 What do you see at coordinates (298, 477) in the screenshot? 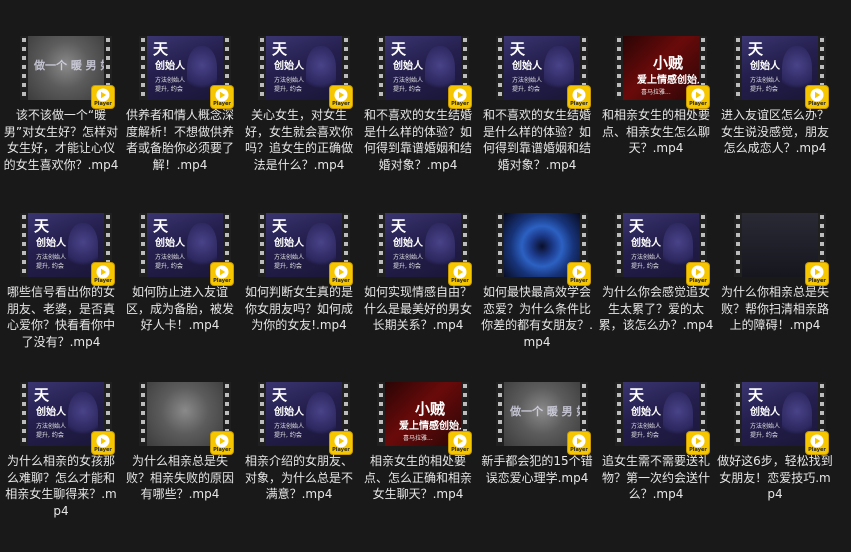
I see `file-name: 相亲介绍的女朋友、对象，为什么总是不满意？.mp4` at bounding box center [298, 477].